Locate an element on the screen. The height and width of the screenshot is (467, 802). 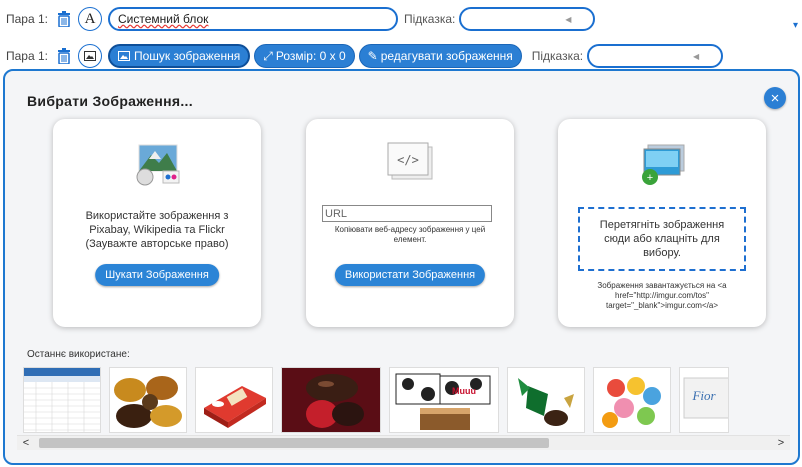
search-text-line2: Pixabay, Wikipedia та Flickr is located at coordinates (157, 230).